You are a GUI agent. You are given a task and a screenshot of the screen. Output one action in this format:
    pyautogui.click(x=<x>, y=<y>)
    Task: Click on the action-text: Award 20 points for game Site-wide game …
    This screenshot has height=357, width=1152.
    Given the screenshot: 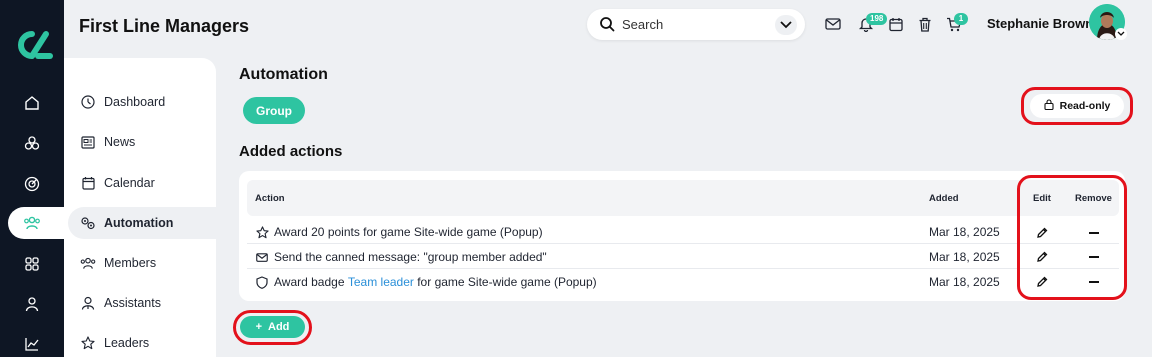 What is the action you would take?
    pyautogui.click(x=408, y=232)
    